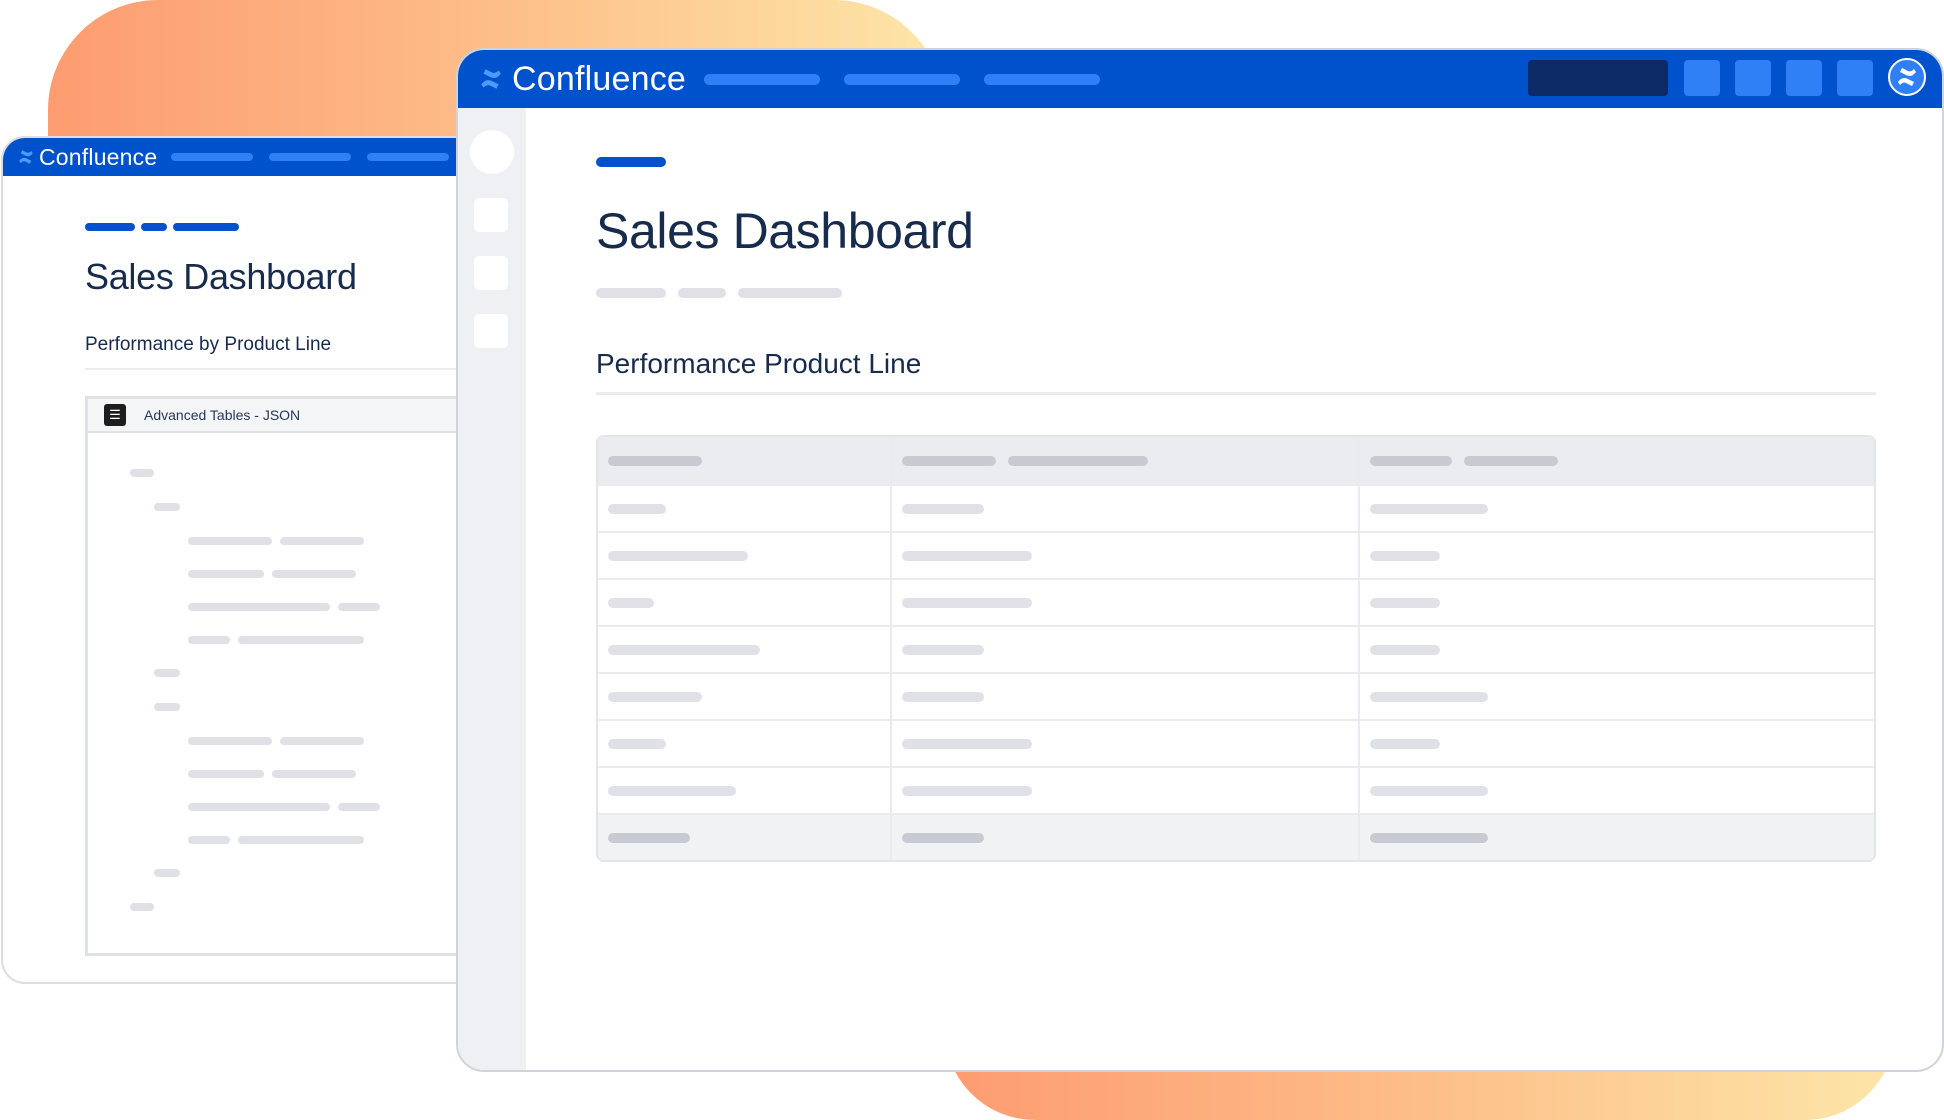 This screenshot has width=1944, height=1120. What do you see at coordinates (115, 415) in the screenshot?
I see `table-icon: ☰` at bounding box center [115, 415].